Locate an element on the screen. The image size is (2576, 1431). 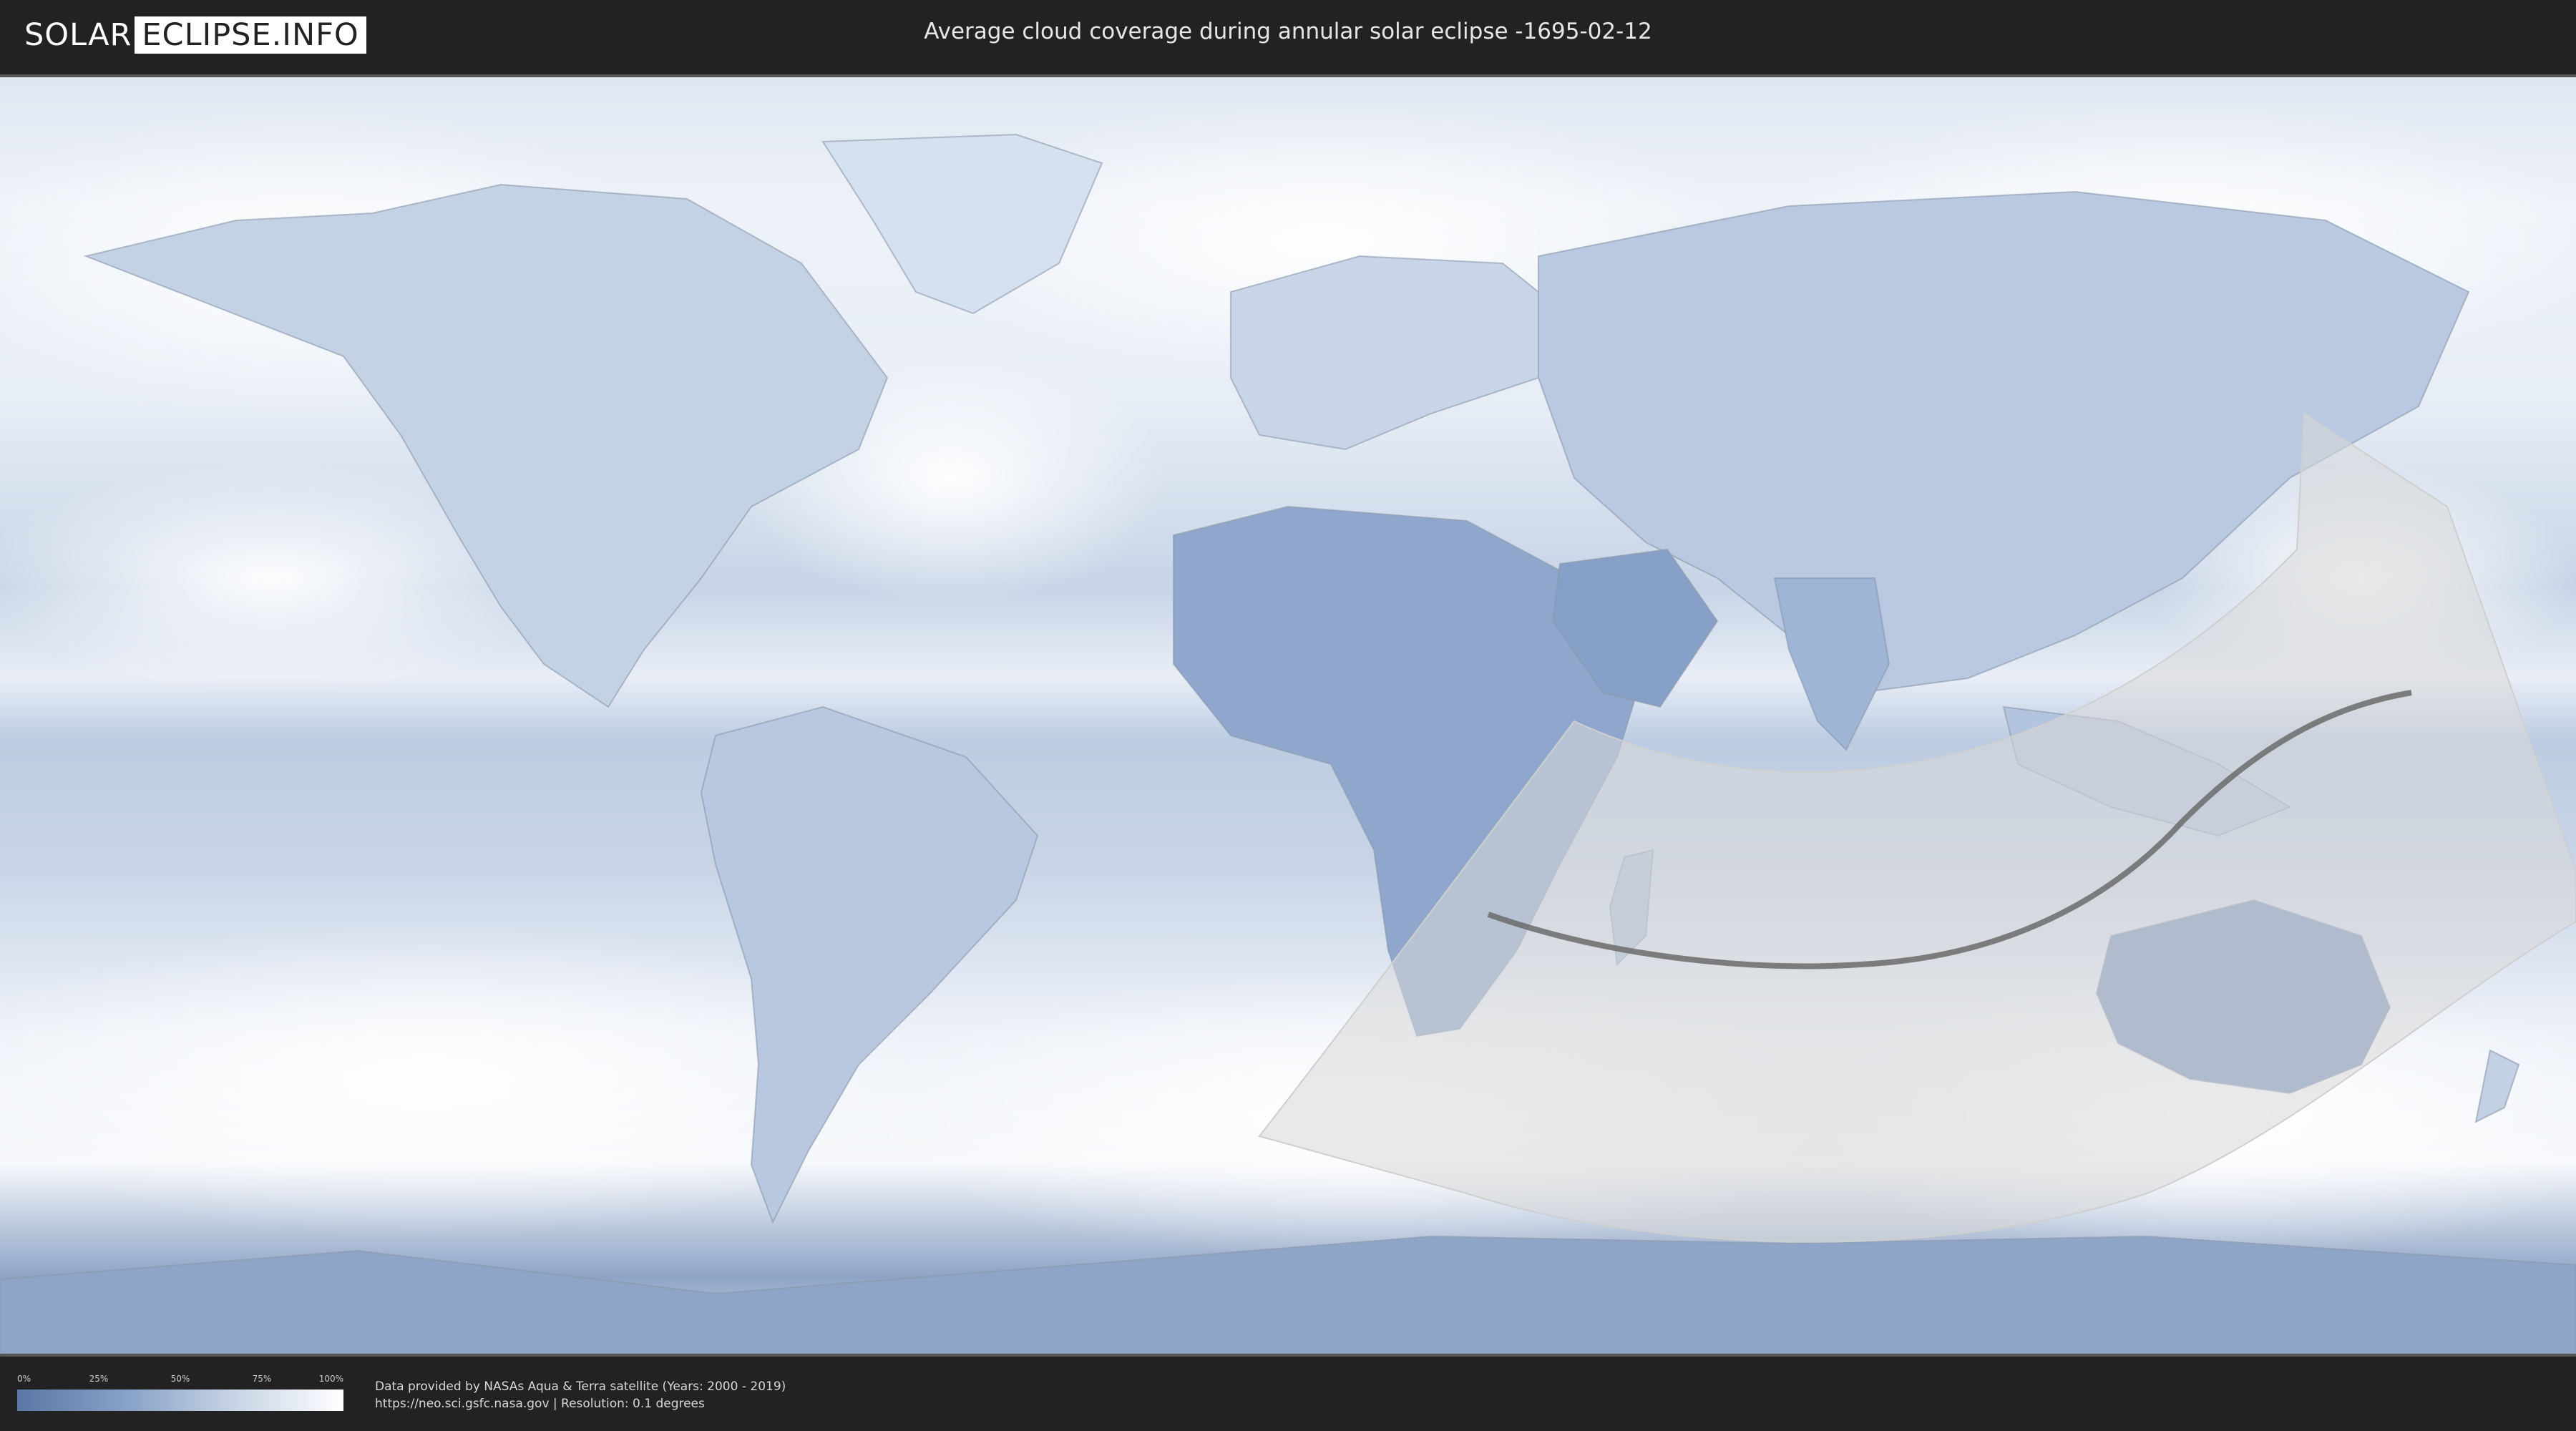
legend-tick-75: 75% is located at coordinates (262, 1379).